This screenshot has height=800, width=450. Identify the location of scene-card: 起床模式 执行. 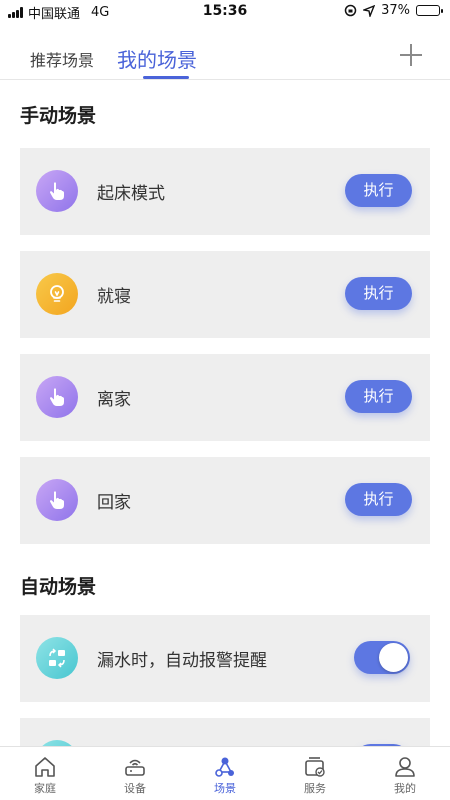
(225, 191).